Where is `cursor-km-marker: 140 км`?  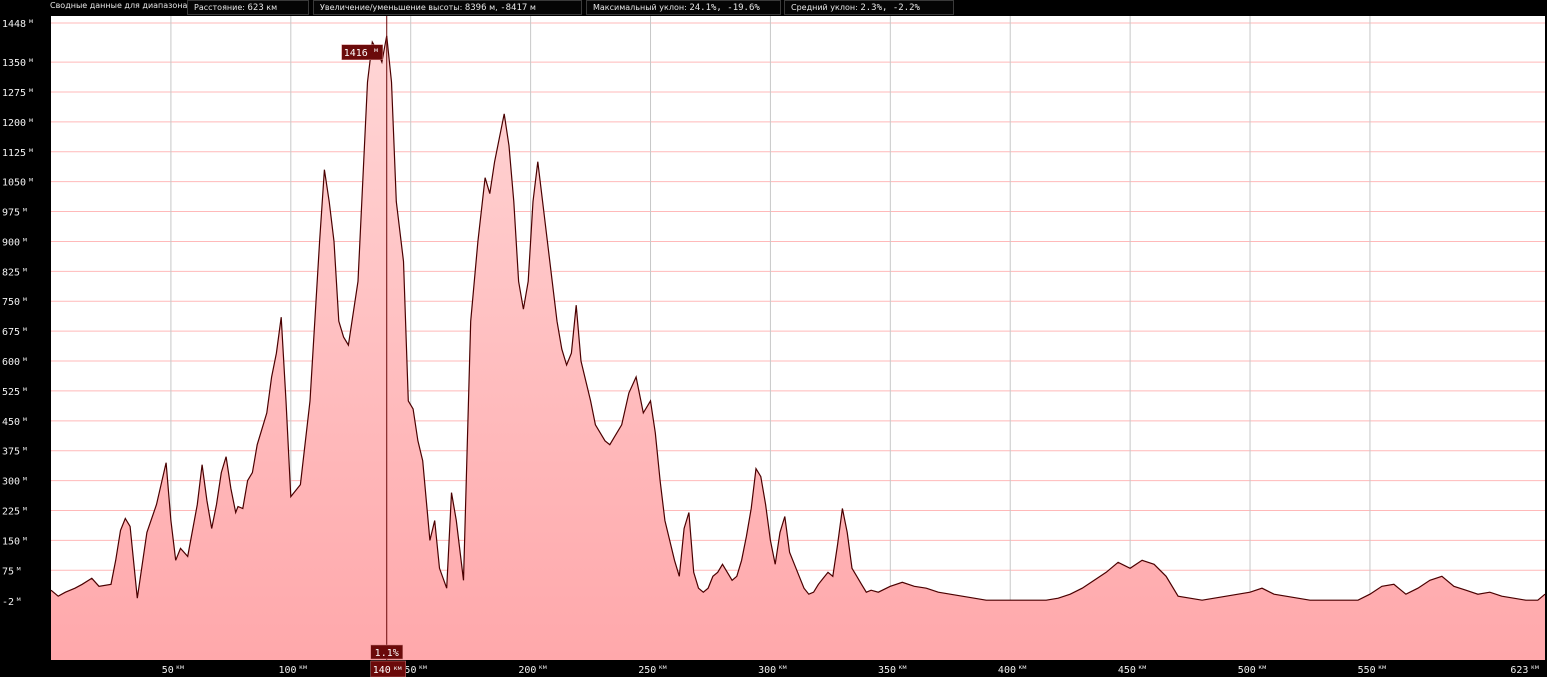 cursor-km-marker: 140 км is located at coordinates (388, 668).